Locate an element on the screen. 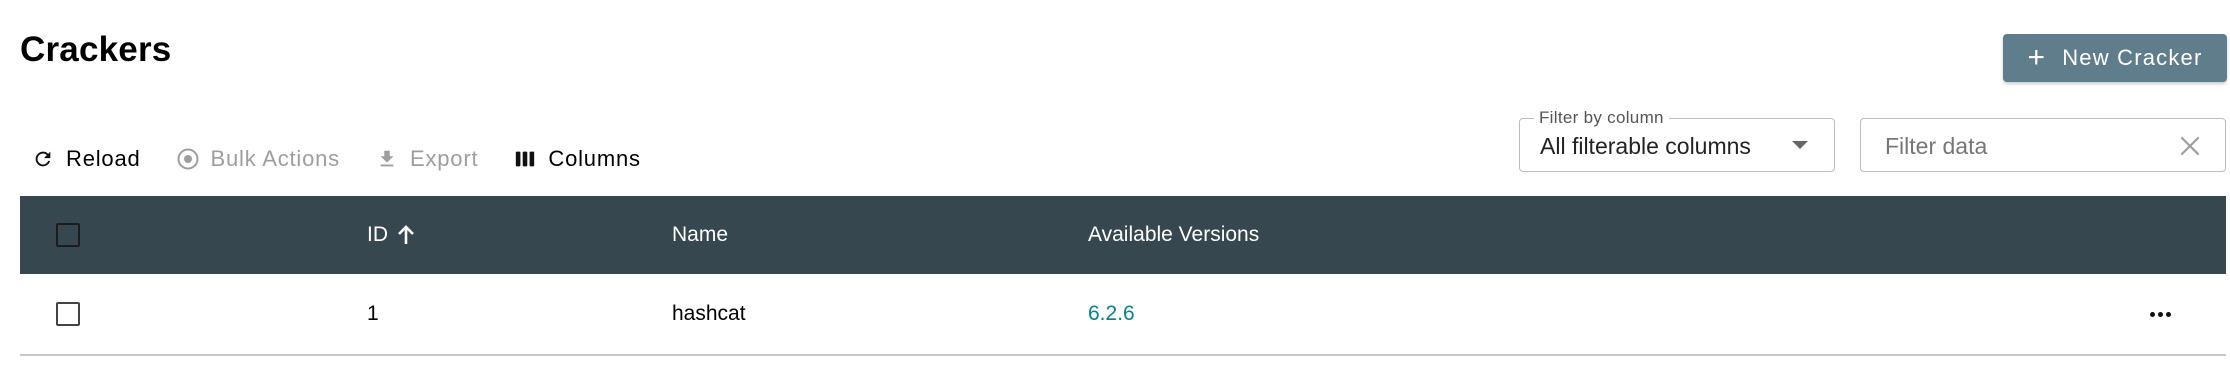  new-cracker-button: + New Cracker is located at coordinates (2115, 58).